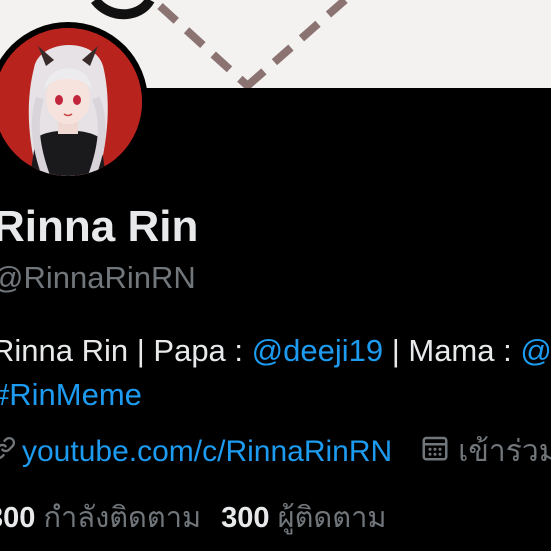 This screenshot has width=551, height=551. I want to click on profile-meta: youtube.com/c/RinnaRinRN เข้าร่วม, so click(275, 451).